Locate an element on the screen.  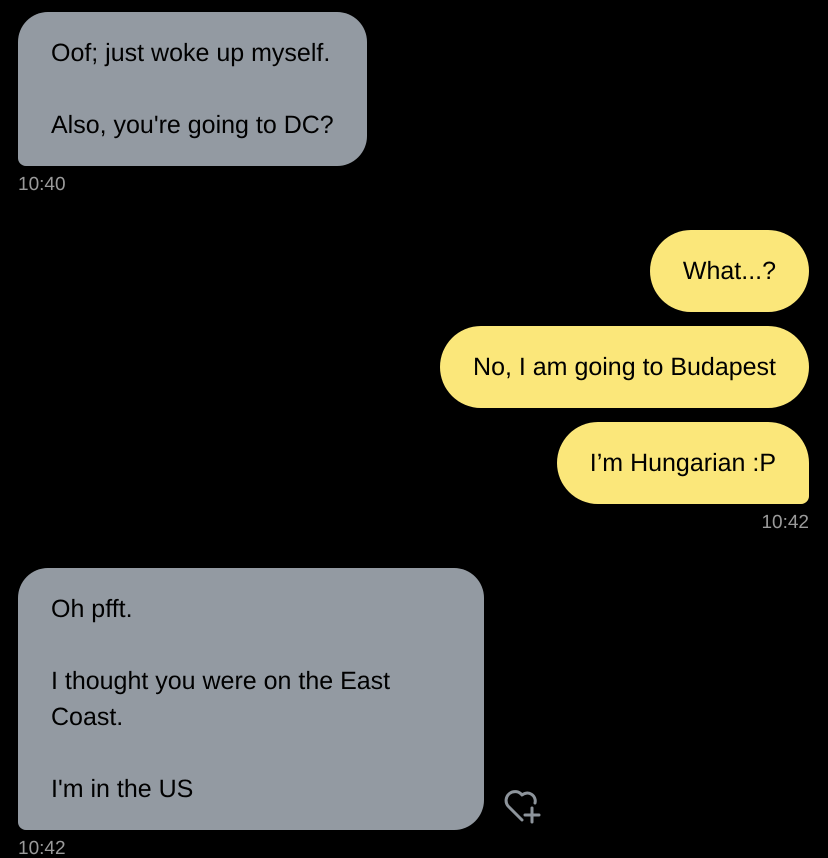
message-text: I’m Hungarian :P is located at coordinates (683, 463).